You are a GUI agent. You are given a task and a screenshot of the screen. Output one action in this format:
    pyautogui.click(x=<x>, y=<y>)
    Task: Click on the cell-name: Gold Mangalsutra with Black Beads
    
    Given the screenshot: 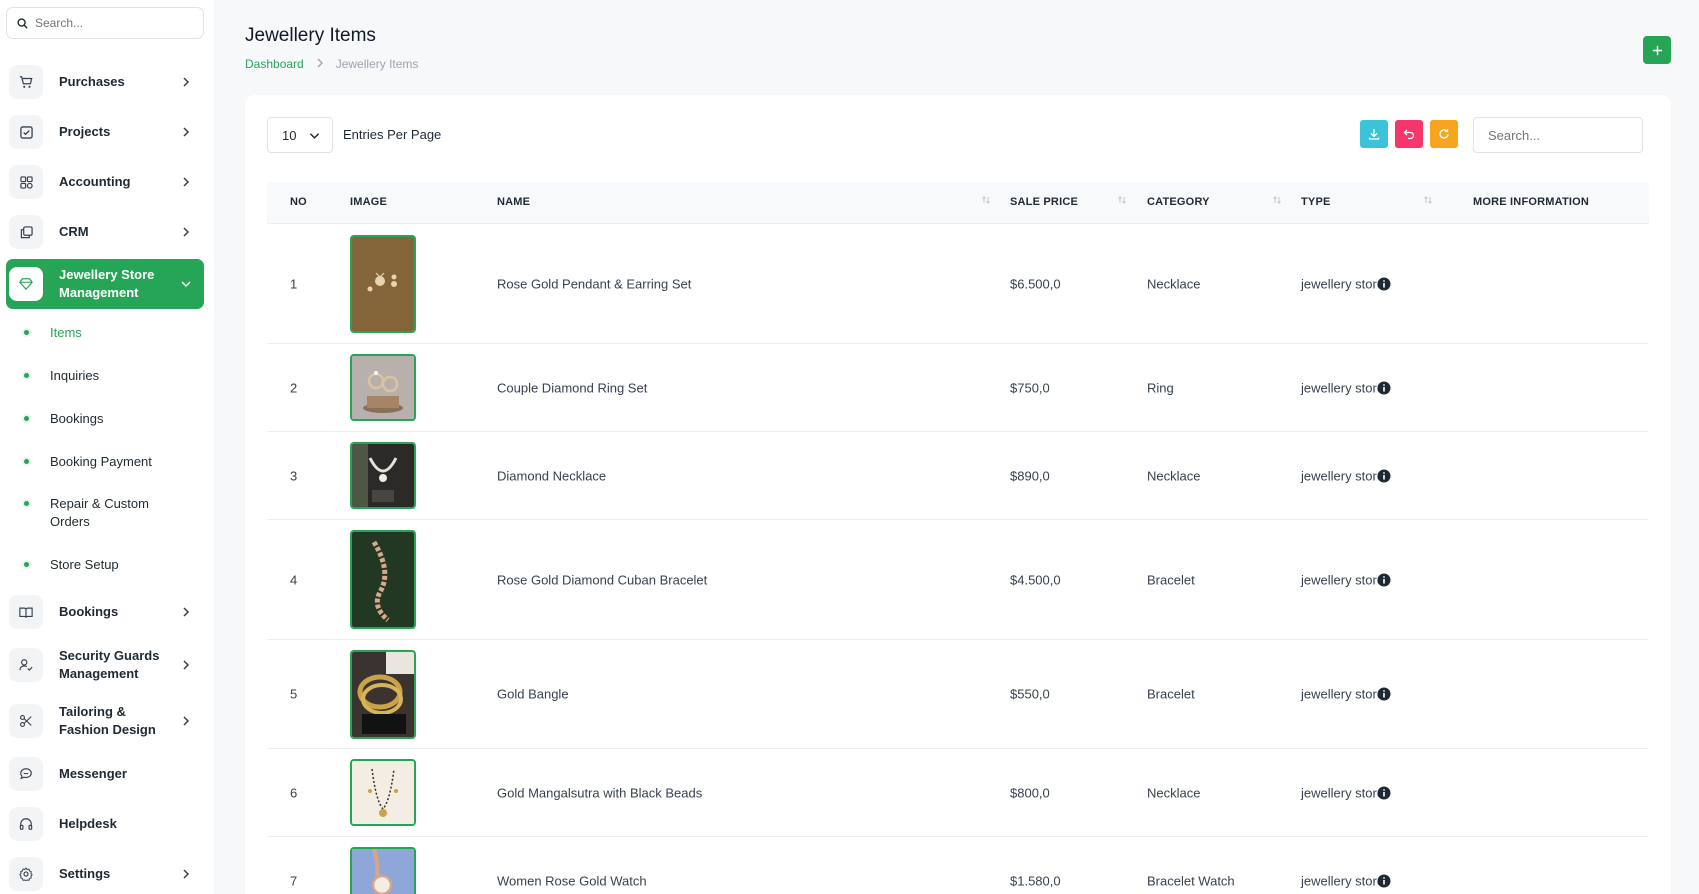 What is the action you would take?
    pyautogui.click(x=600, y=792)
    